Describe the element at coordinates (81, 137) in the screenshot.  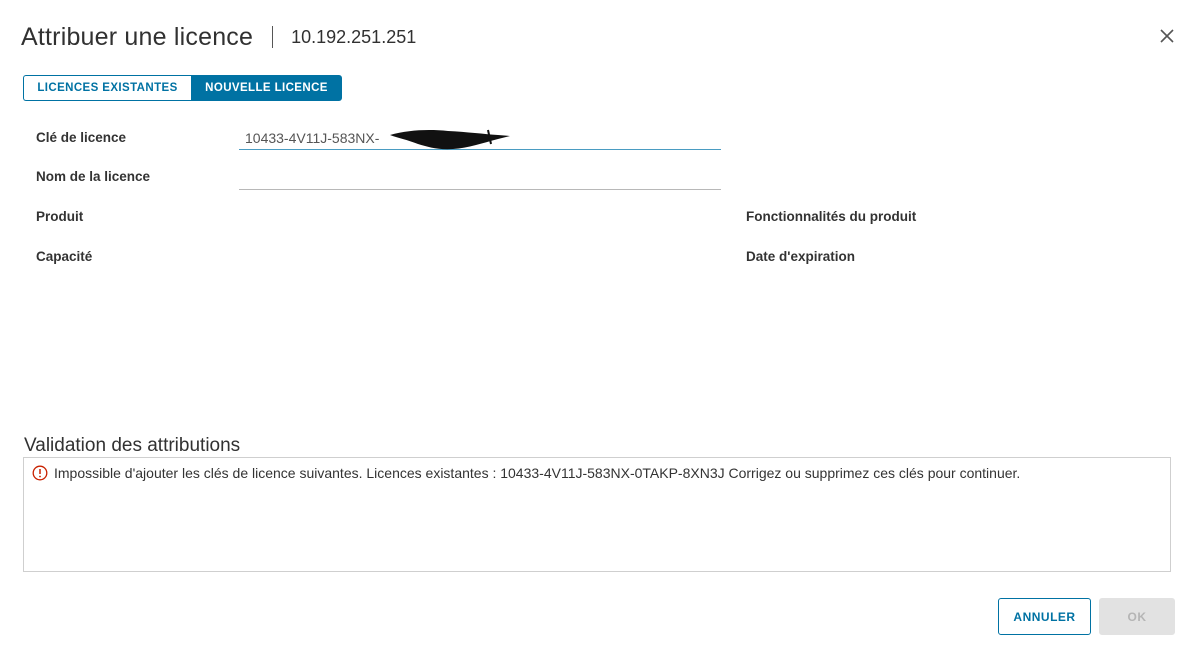
I see `license-key-label: Clé de licence` at that location.